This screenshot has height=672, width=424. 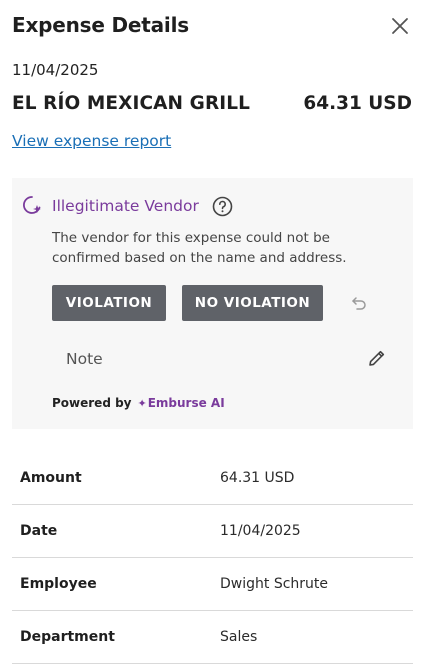 I want to click on vendor-row: EL RÍO MEXICAN GRILL 64.31 USD, so click(x=212, y=106).